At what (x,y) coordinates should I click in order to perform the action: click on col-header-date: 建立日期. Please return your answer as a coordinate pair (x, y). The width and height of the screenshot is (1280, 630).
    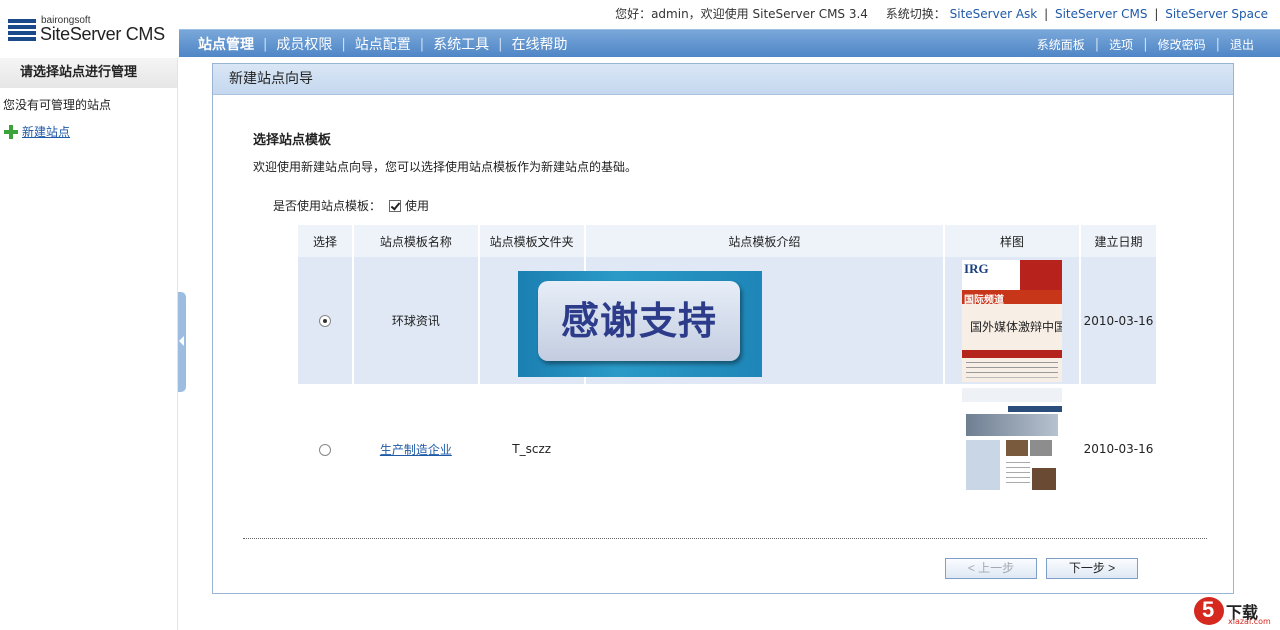
    Looking at the image, I should click on (1119, 241).